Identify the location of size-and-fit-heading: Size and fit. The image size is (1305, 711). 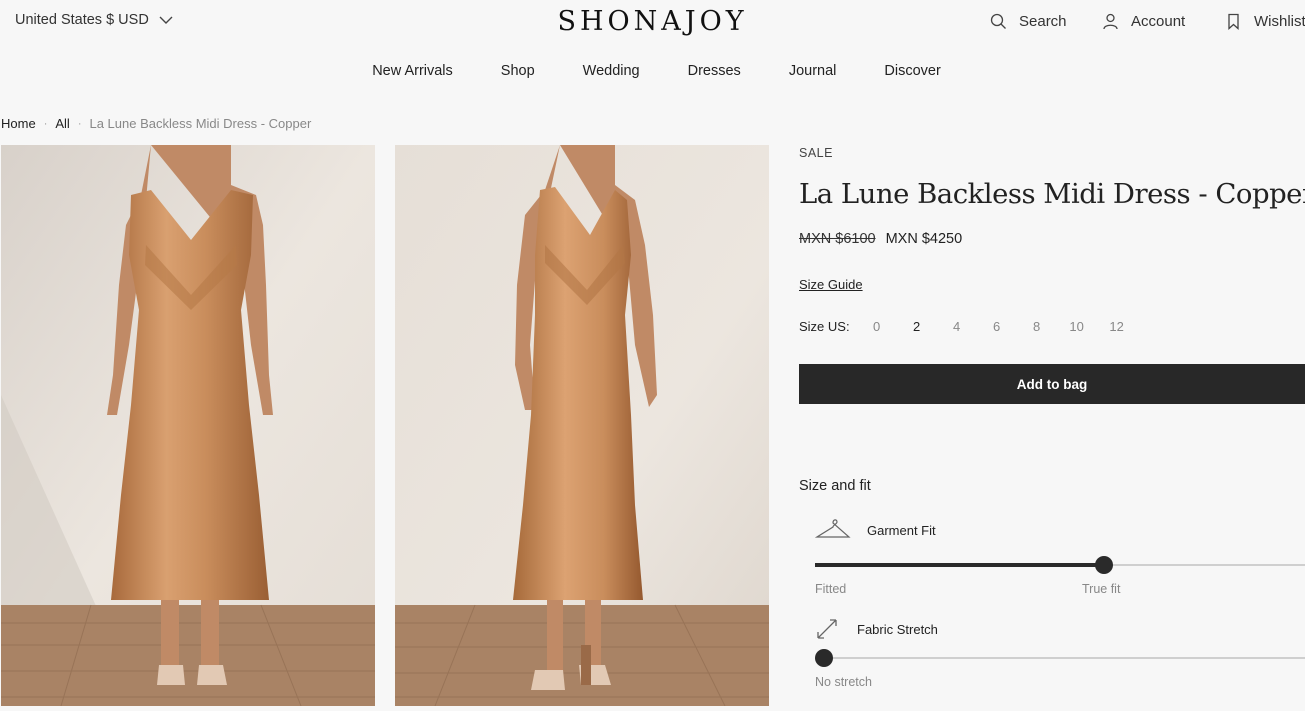
(835, 486).